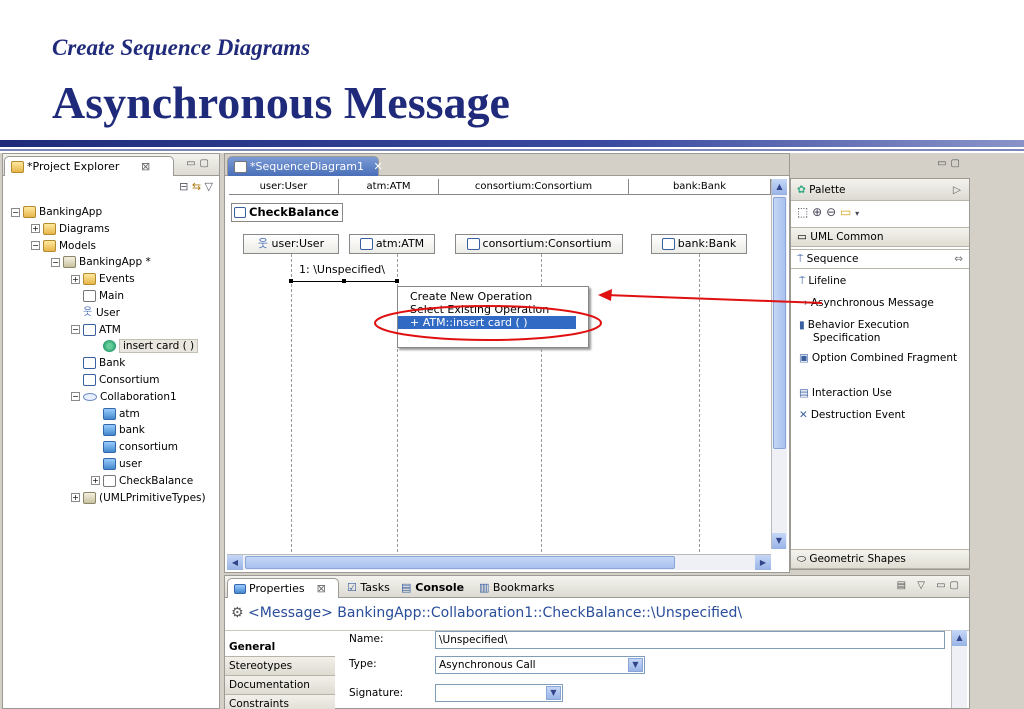 This screenshot has height=709, width=1024. I want to click on annotation-overlay, so click(598, 315).